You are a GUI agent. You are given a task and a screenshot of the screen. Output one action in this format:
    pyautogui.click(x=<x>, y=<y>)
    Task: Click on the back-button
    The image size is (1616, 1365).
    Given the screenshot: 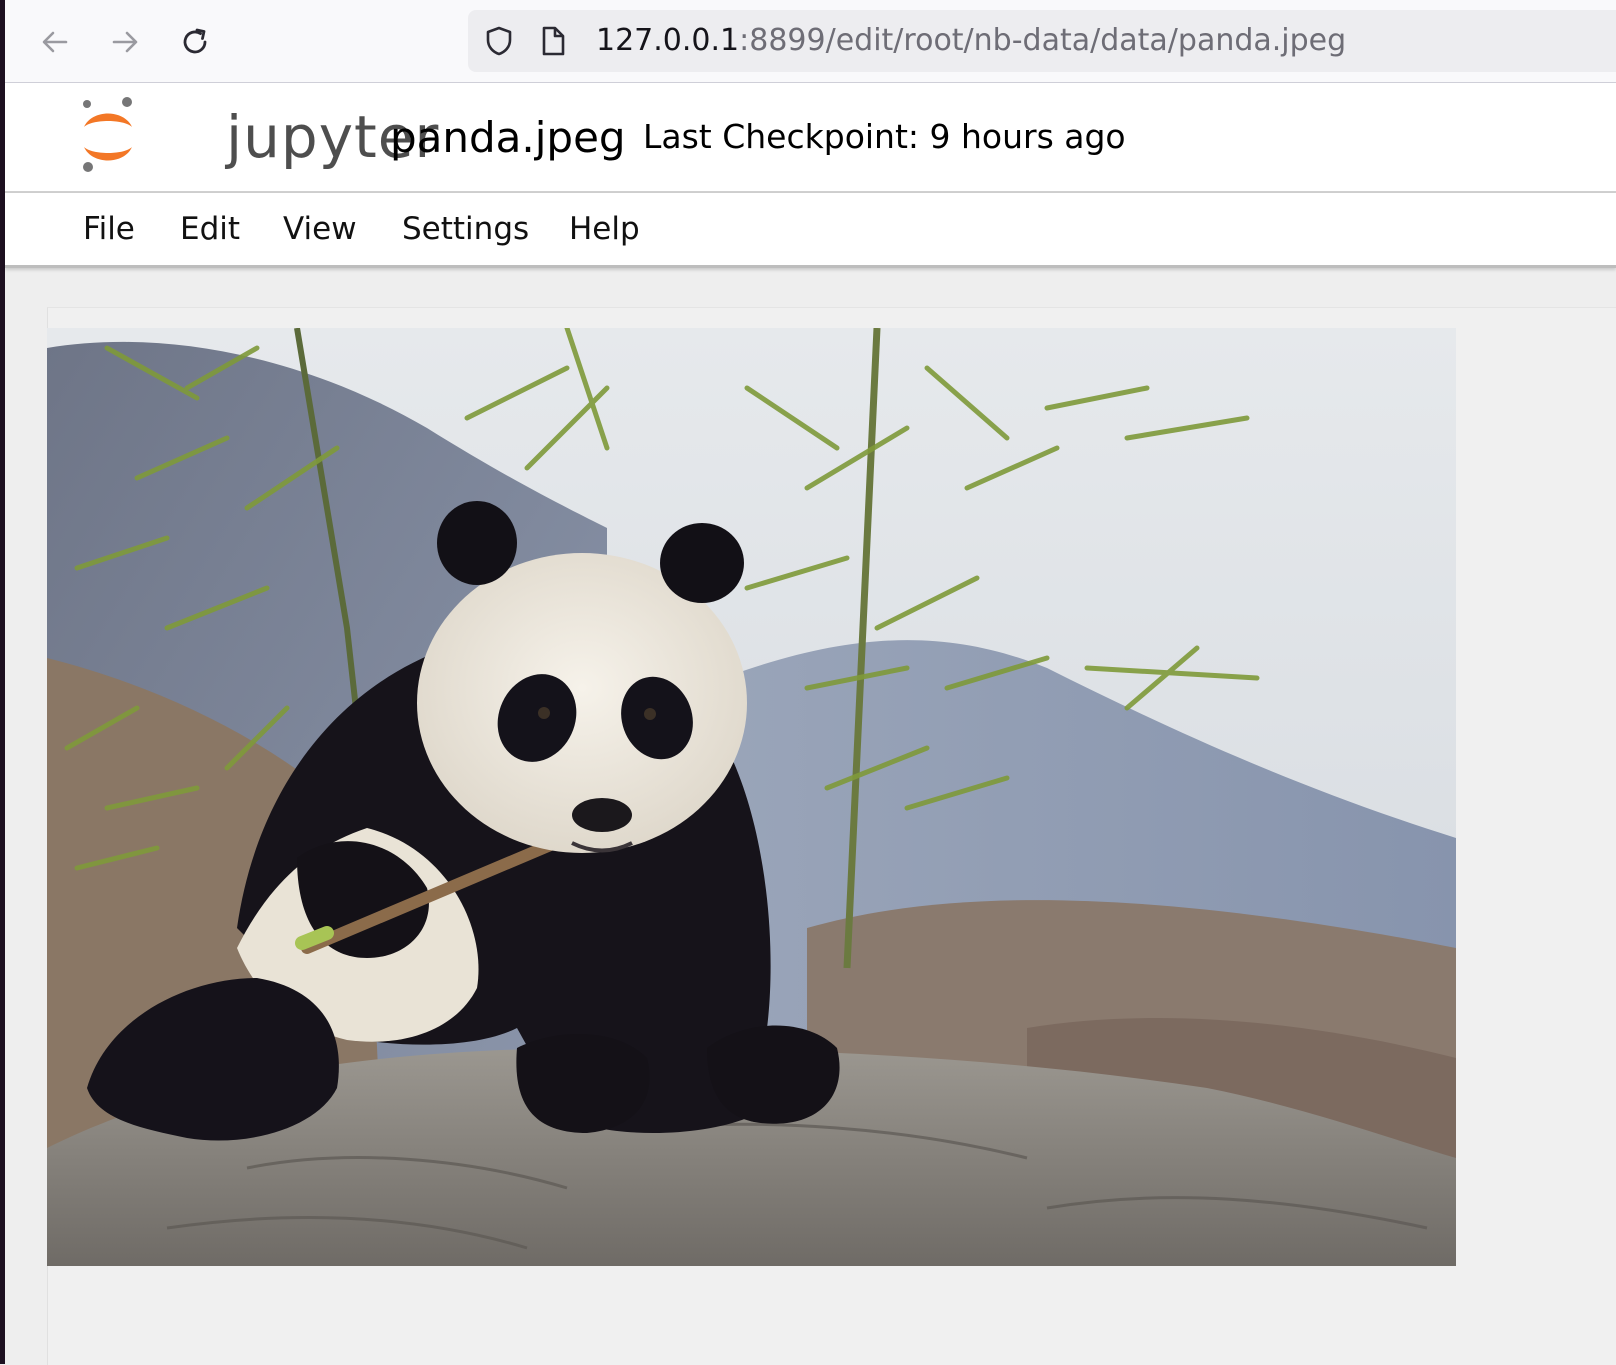 What is the action you would take?
    pyautogui.click(x=55, y=42)
    